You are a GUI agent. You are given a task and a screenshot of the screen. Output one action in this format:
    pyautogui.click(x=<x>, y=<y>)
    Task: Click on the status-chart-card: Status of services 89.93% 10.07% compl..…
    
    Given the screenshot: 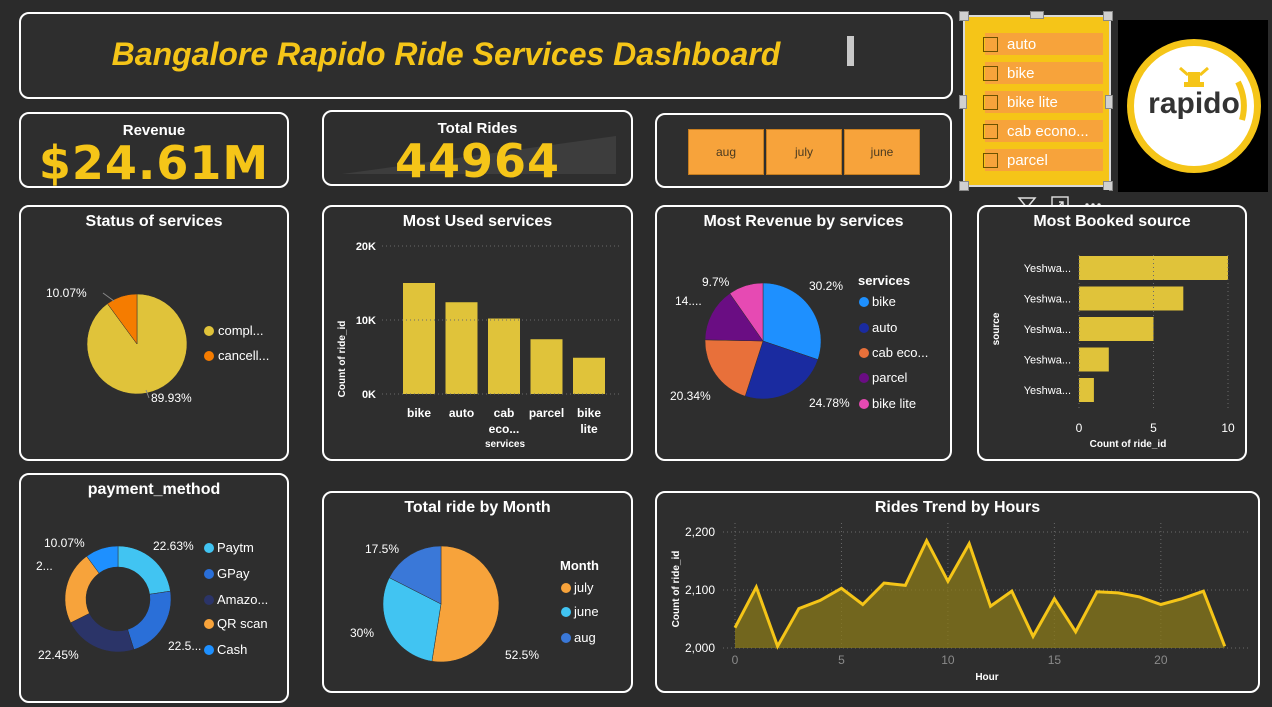 What is the action you would take?
    pyautogui.click(x=154, y=333)
    